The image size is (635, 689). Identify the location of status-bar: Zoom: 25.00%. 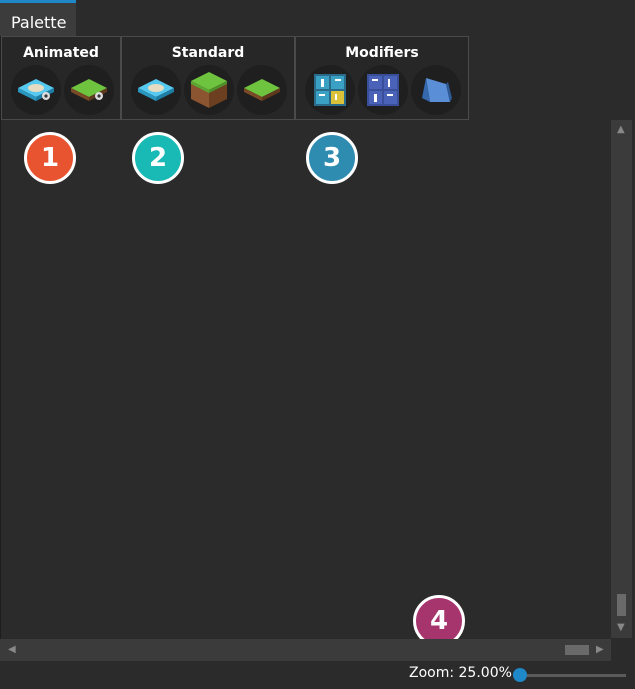
(317, 675).